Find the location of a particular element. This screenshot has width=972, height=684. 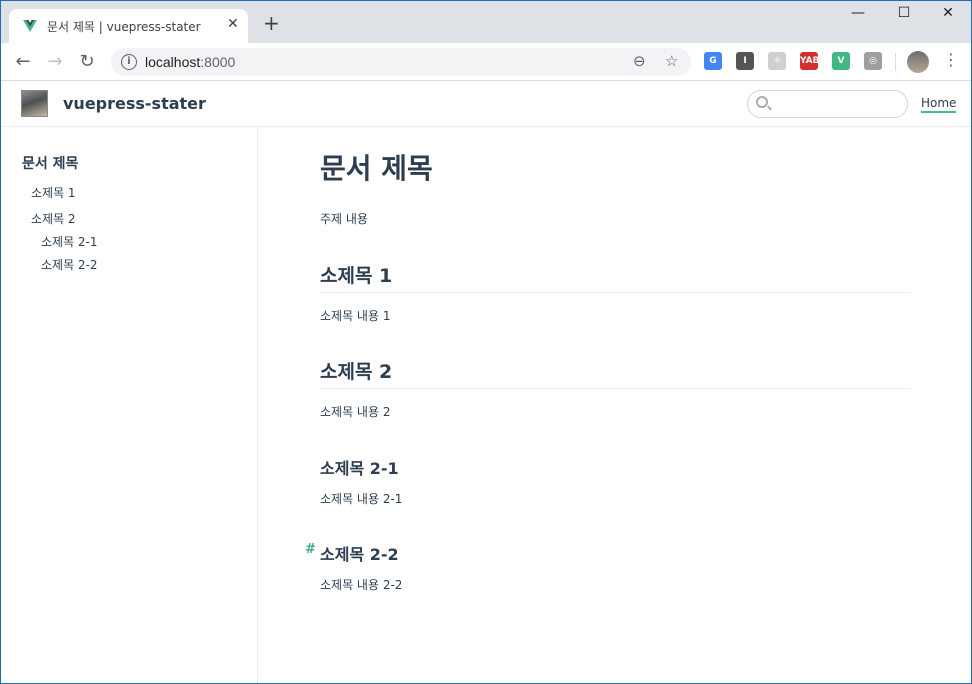

site-name: vuepress-stater is located at coordinates (134, 103).